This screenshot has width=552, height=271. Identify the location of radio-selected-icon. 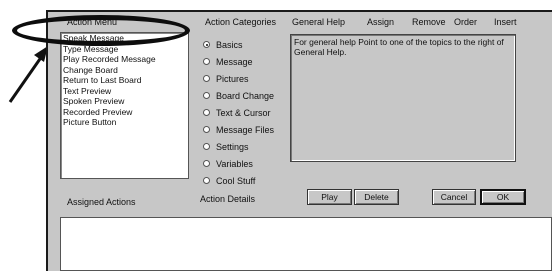
(206, 45).